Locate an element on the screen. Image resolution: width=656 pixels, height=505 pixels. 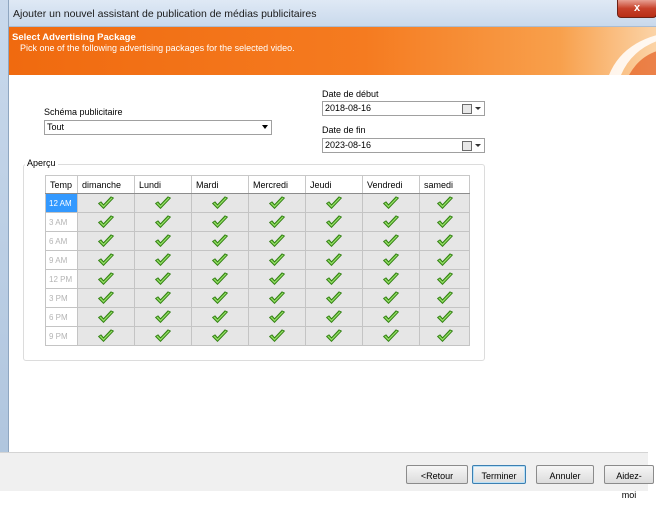
grid-row: 3 PM is located at coordinates (257, 298).